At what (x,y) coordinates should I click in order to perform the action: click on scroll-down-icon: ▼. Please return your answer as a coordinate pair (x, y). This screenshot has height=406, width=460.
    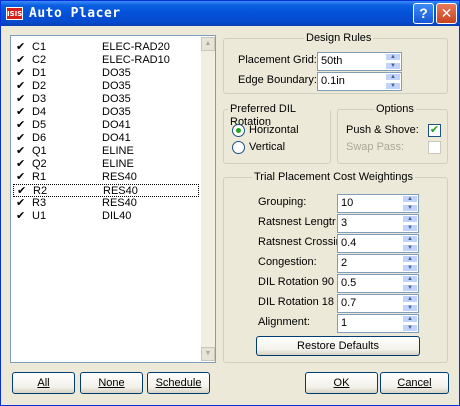
    Looking at the image, I should click on (208, 354).